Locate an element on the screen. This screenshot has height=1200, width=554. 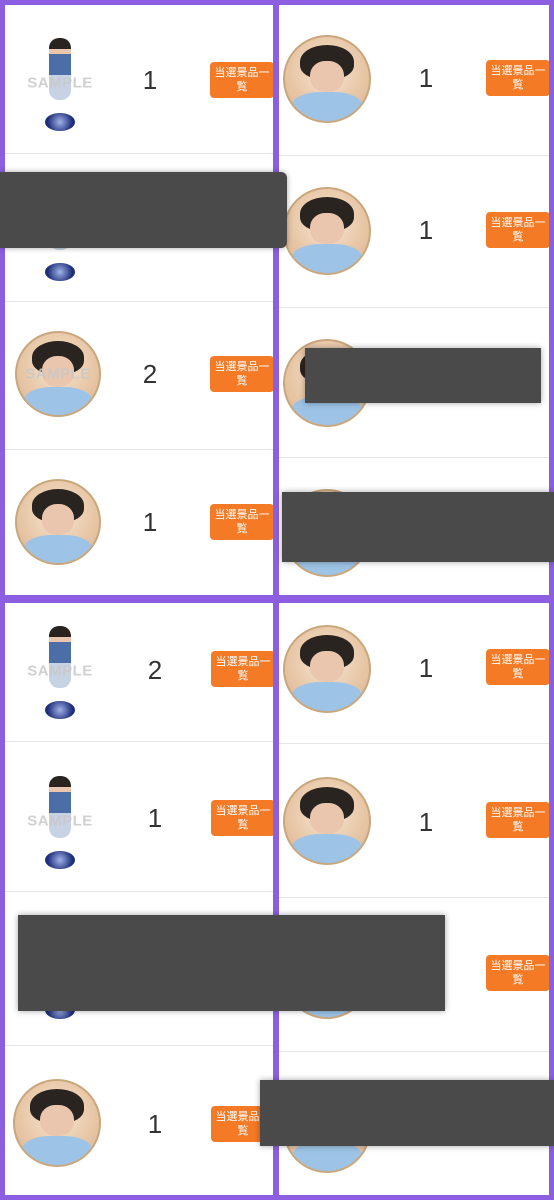
panel-seam is located at coordinates (277, 599).